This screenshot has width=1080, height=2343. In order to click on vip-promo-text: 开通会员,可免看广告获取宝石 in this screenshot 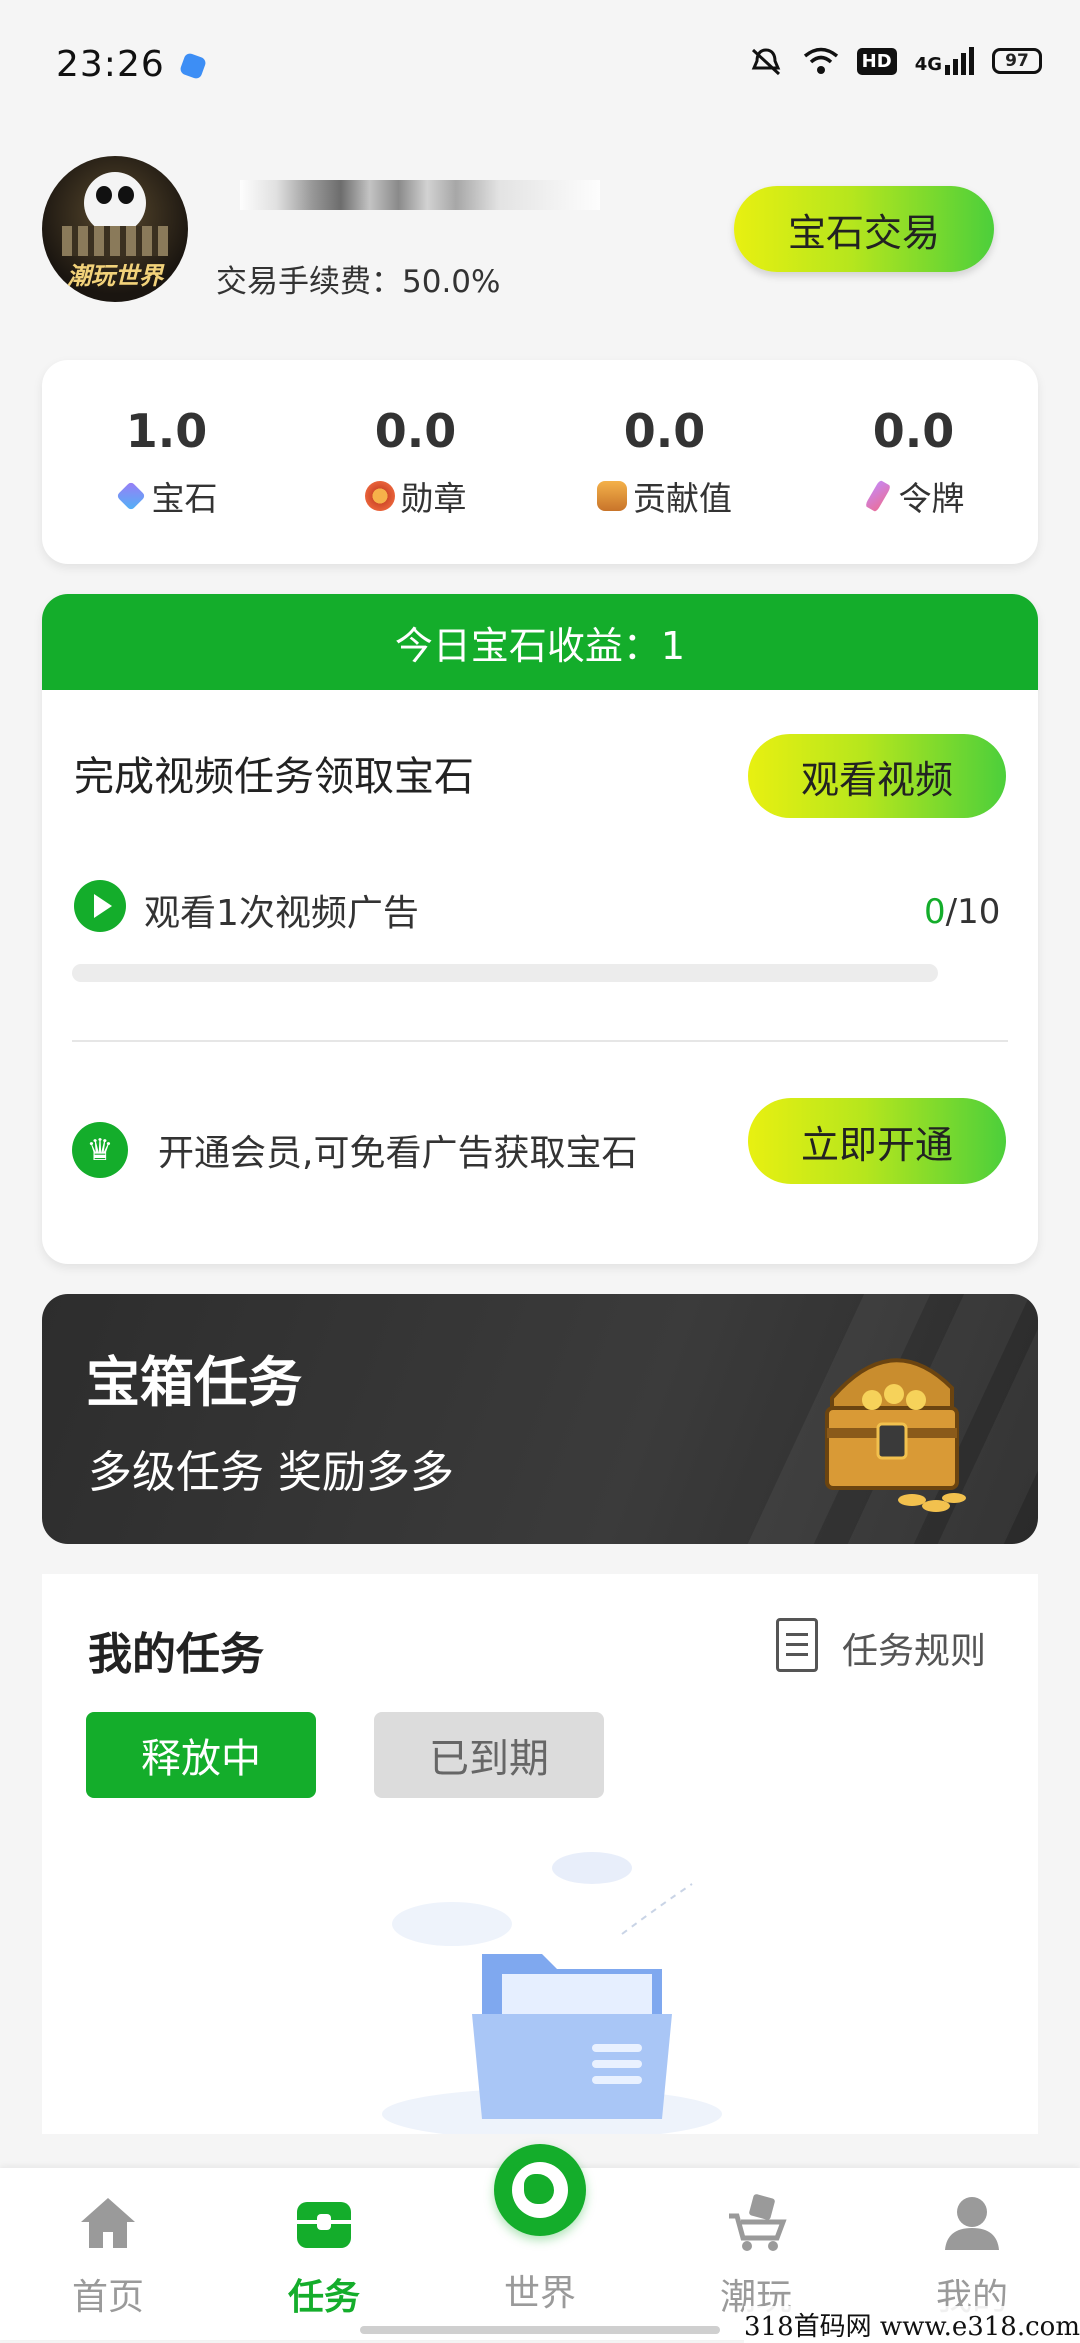, I will do `click(398, 1153)`.